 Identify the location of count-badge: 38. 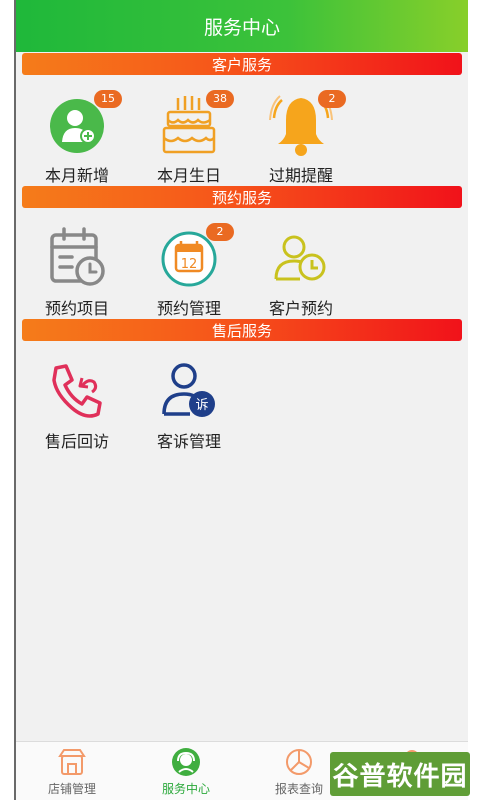
(220, 99).